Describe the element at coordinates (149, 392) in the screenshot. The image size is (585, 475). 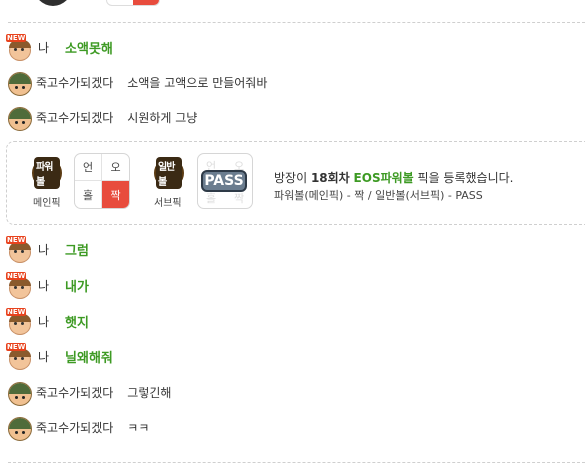
I see `chat-text: 그렇긴해` at that location.